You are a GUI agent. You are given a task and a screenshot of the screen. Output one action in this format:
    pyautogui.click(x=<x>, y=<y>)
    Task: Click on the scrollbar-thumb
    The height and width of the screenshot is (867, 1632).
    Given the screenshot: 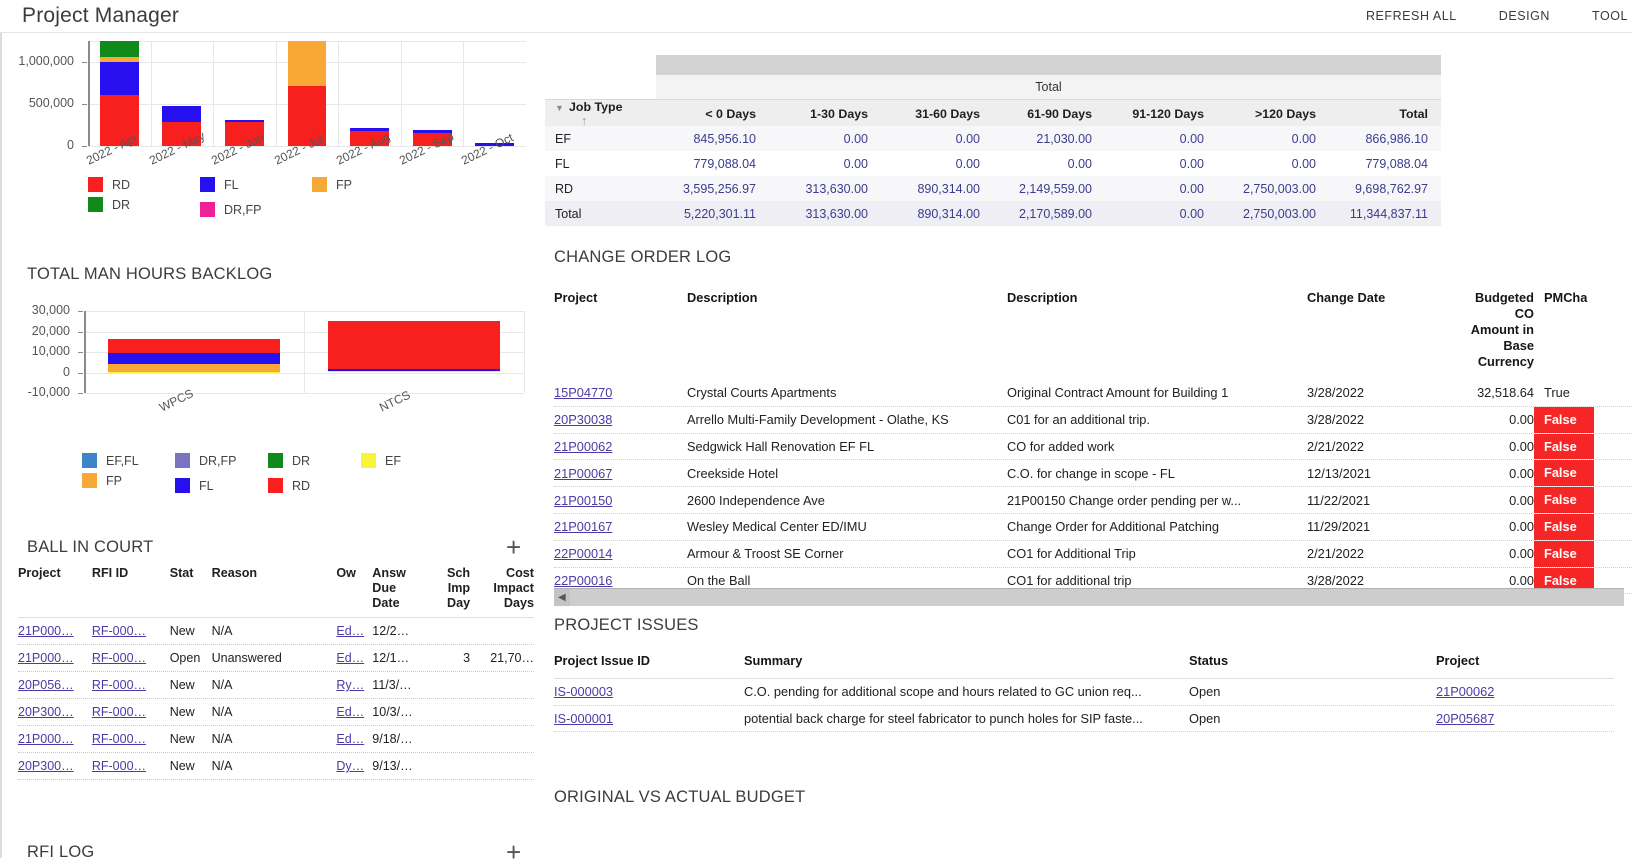 What is the action you would take?
    pyautogui.click(x=1097, y=597)
    